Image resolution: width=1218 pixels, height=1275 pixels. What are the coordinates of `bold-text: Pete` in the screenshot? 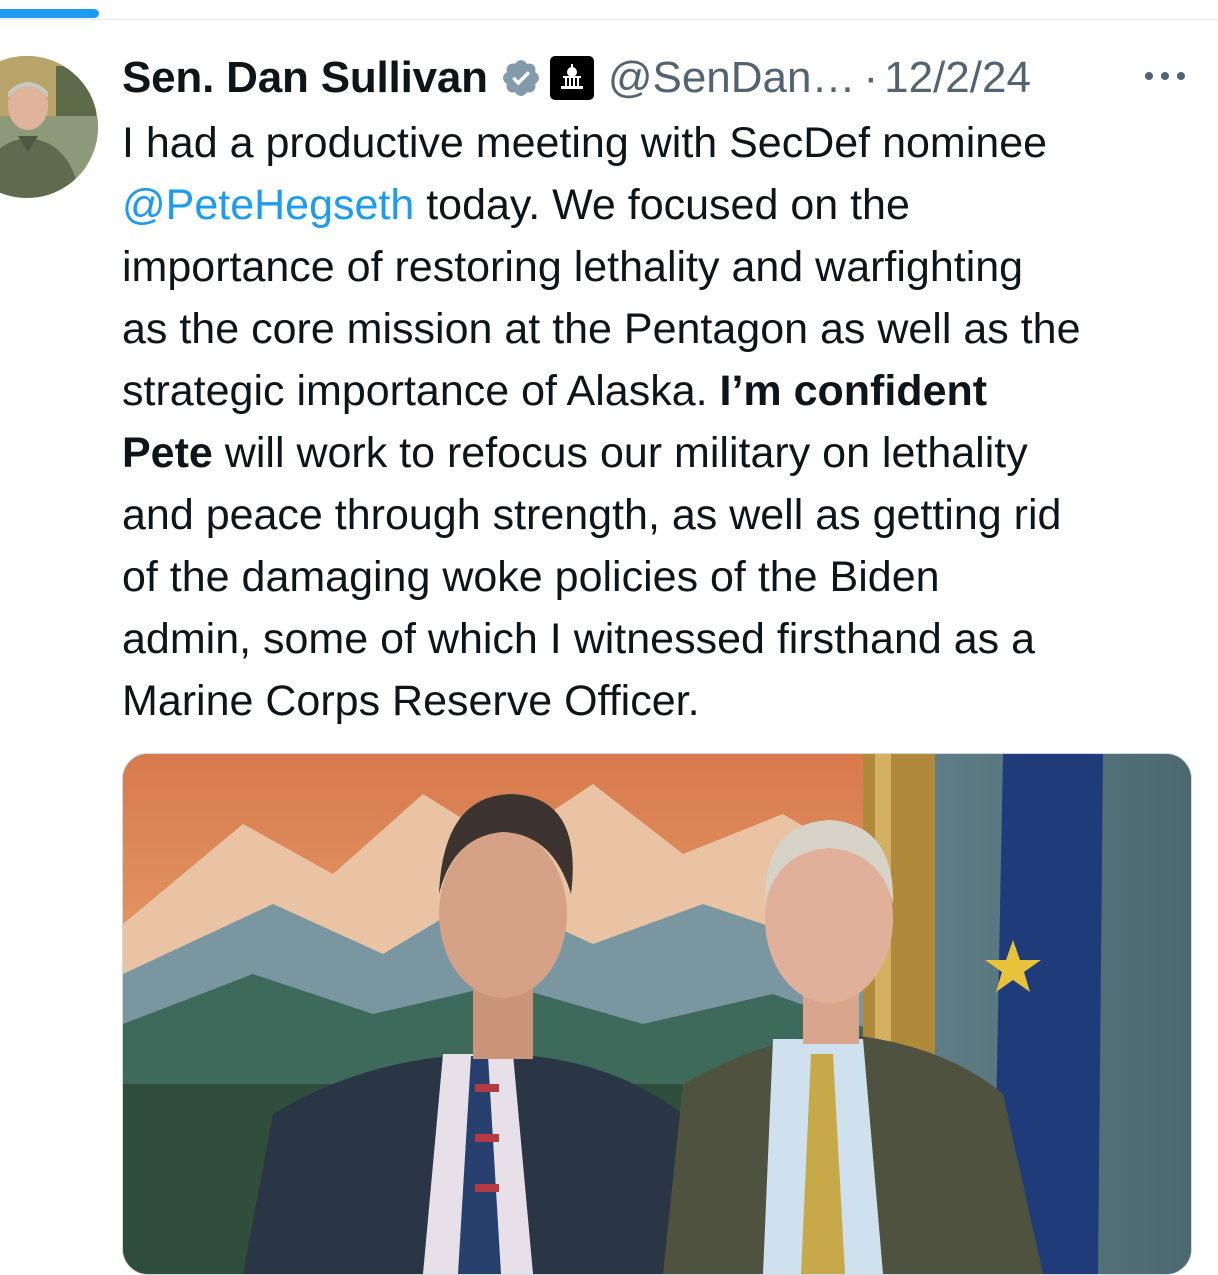 It's located at (167, 453).